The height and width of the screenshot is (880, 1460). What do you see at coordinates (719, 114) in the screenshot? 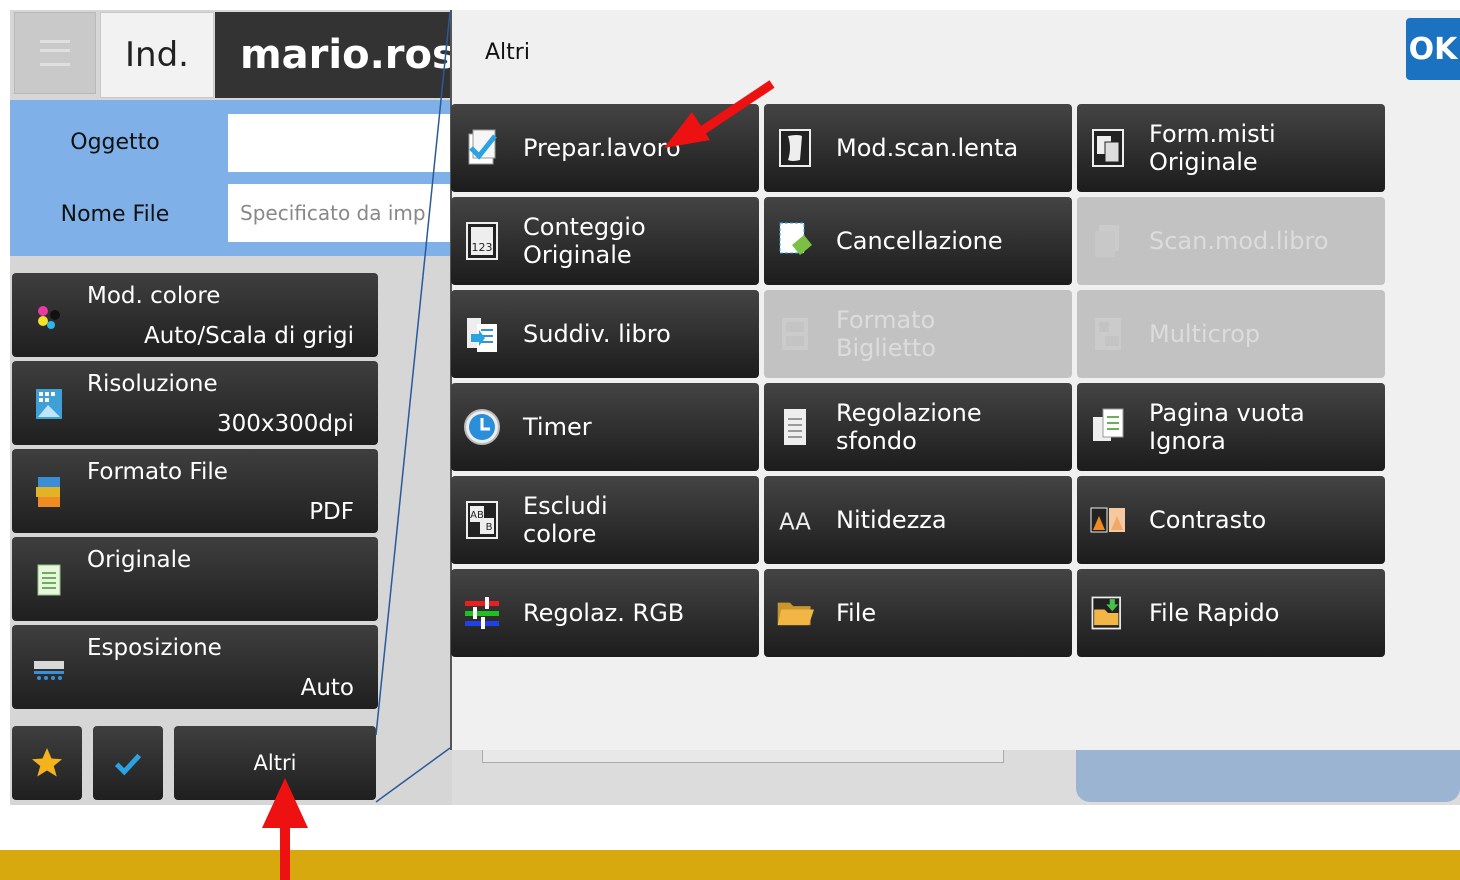
I see `arrow-to-prepar-lavoro` at bounding box center [719, 114].